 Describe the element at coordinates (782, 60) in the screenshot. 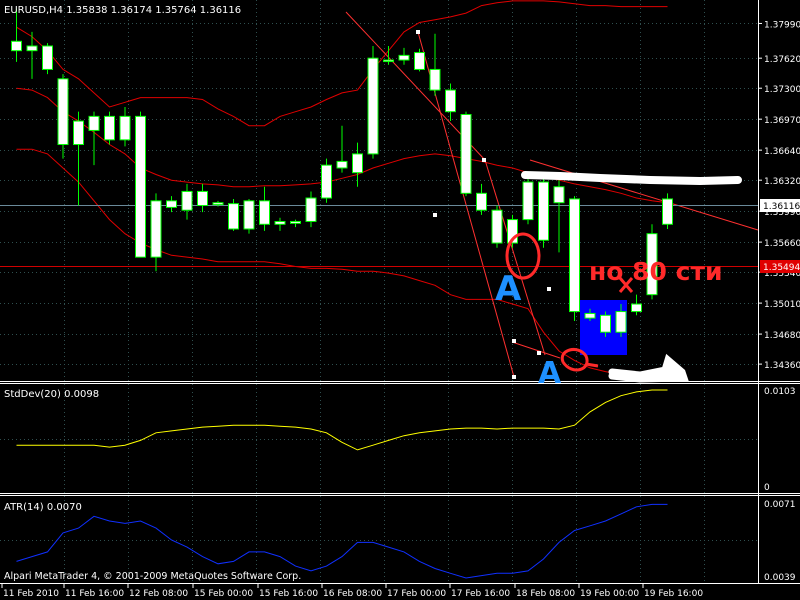

I see `price-tick-label: 1.37620` at that location.